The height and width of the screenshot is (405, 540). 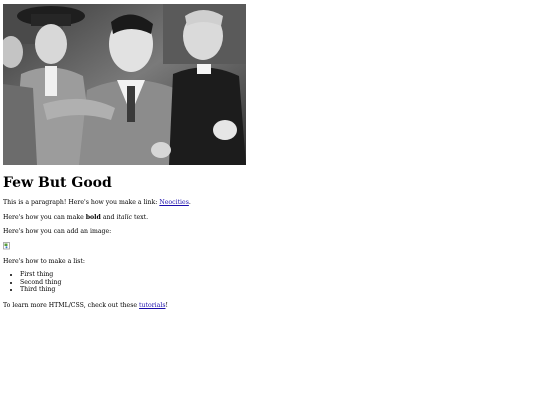 What do you see at coordinates (152, 305) in the screenshot?
I see `tutorials-link: tutorials` at bounding box center [152, 305].